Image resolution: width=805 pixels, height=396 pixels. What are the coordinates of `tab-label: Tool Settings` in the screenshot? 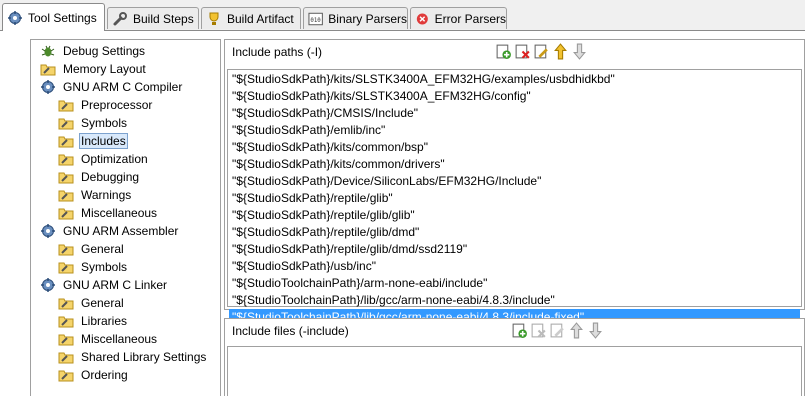 It's located at (62, 17).